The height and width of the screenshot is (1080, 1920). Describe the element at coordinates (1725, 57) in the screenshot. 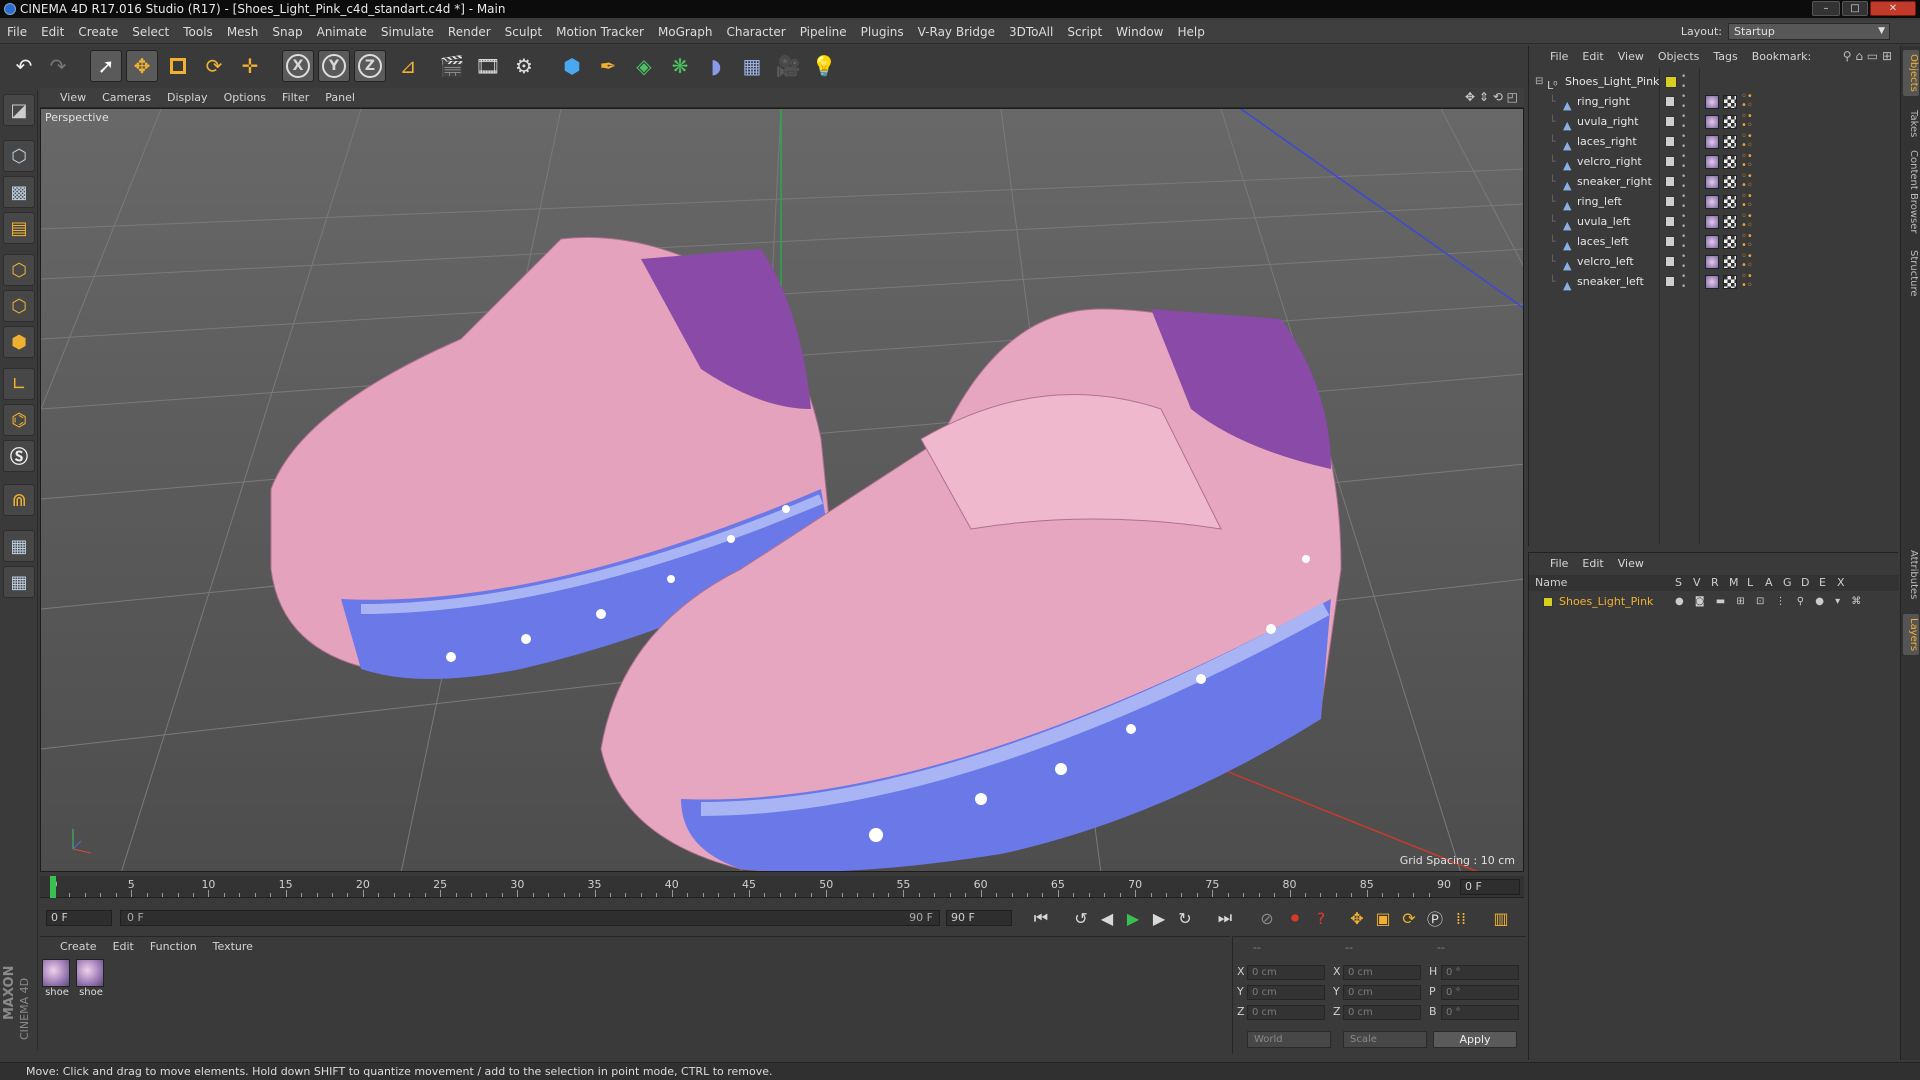

I see `object-menu-tags: Tags` at that location.